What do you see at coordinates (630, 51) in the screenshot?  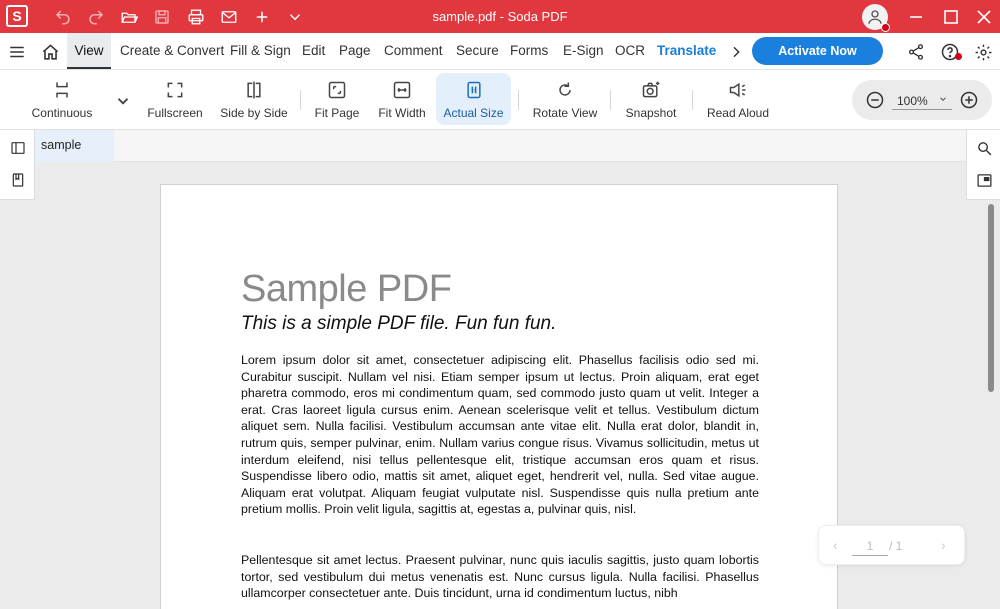 I see `tab-ocr: OCR` at bounding box center [630, 51].